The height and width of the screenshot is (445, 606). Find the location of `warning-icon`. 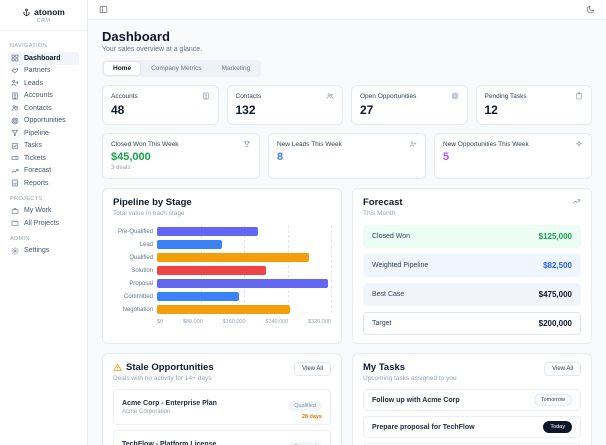

warning-icon is located at coordinates (117, 367).